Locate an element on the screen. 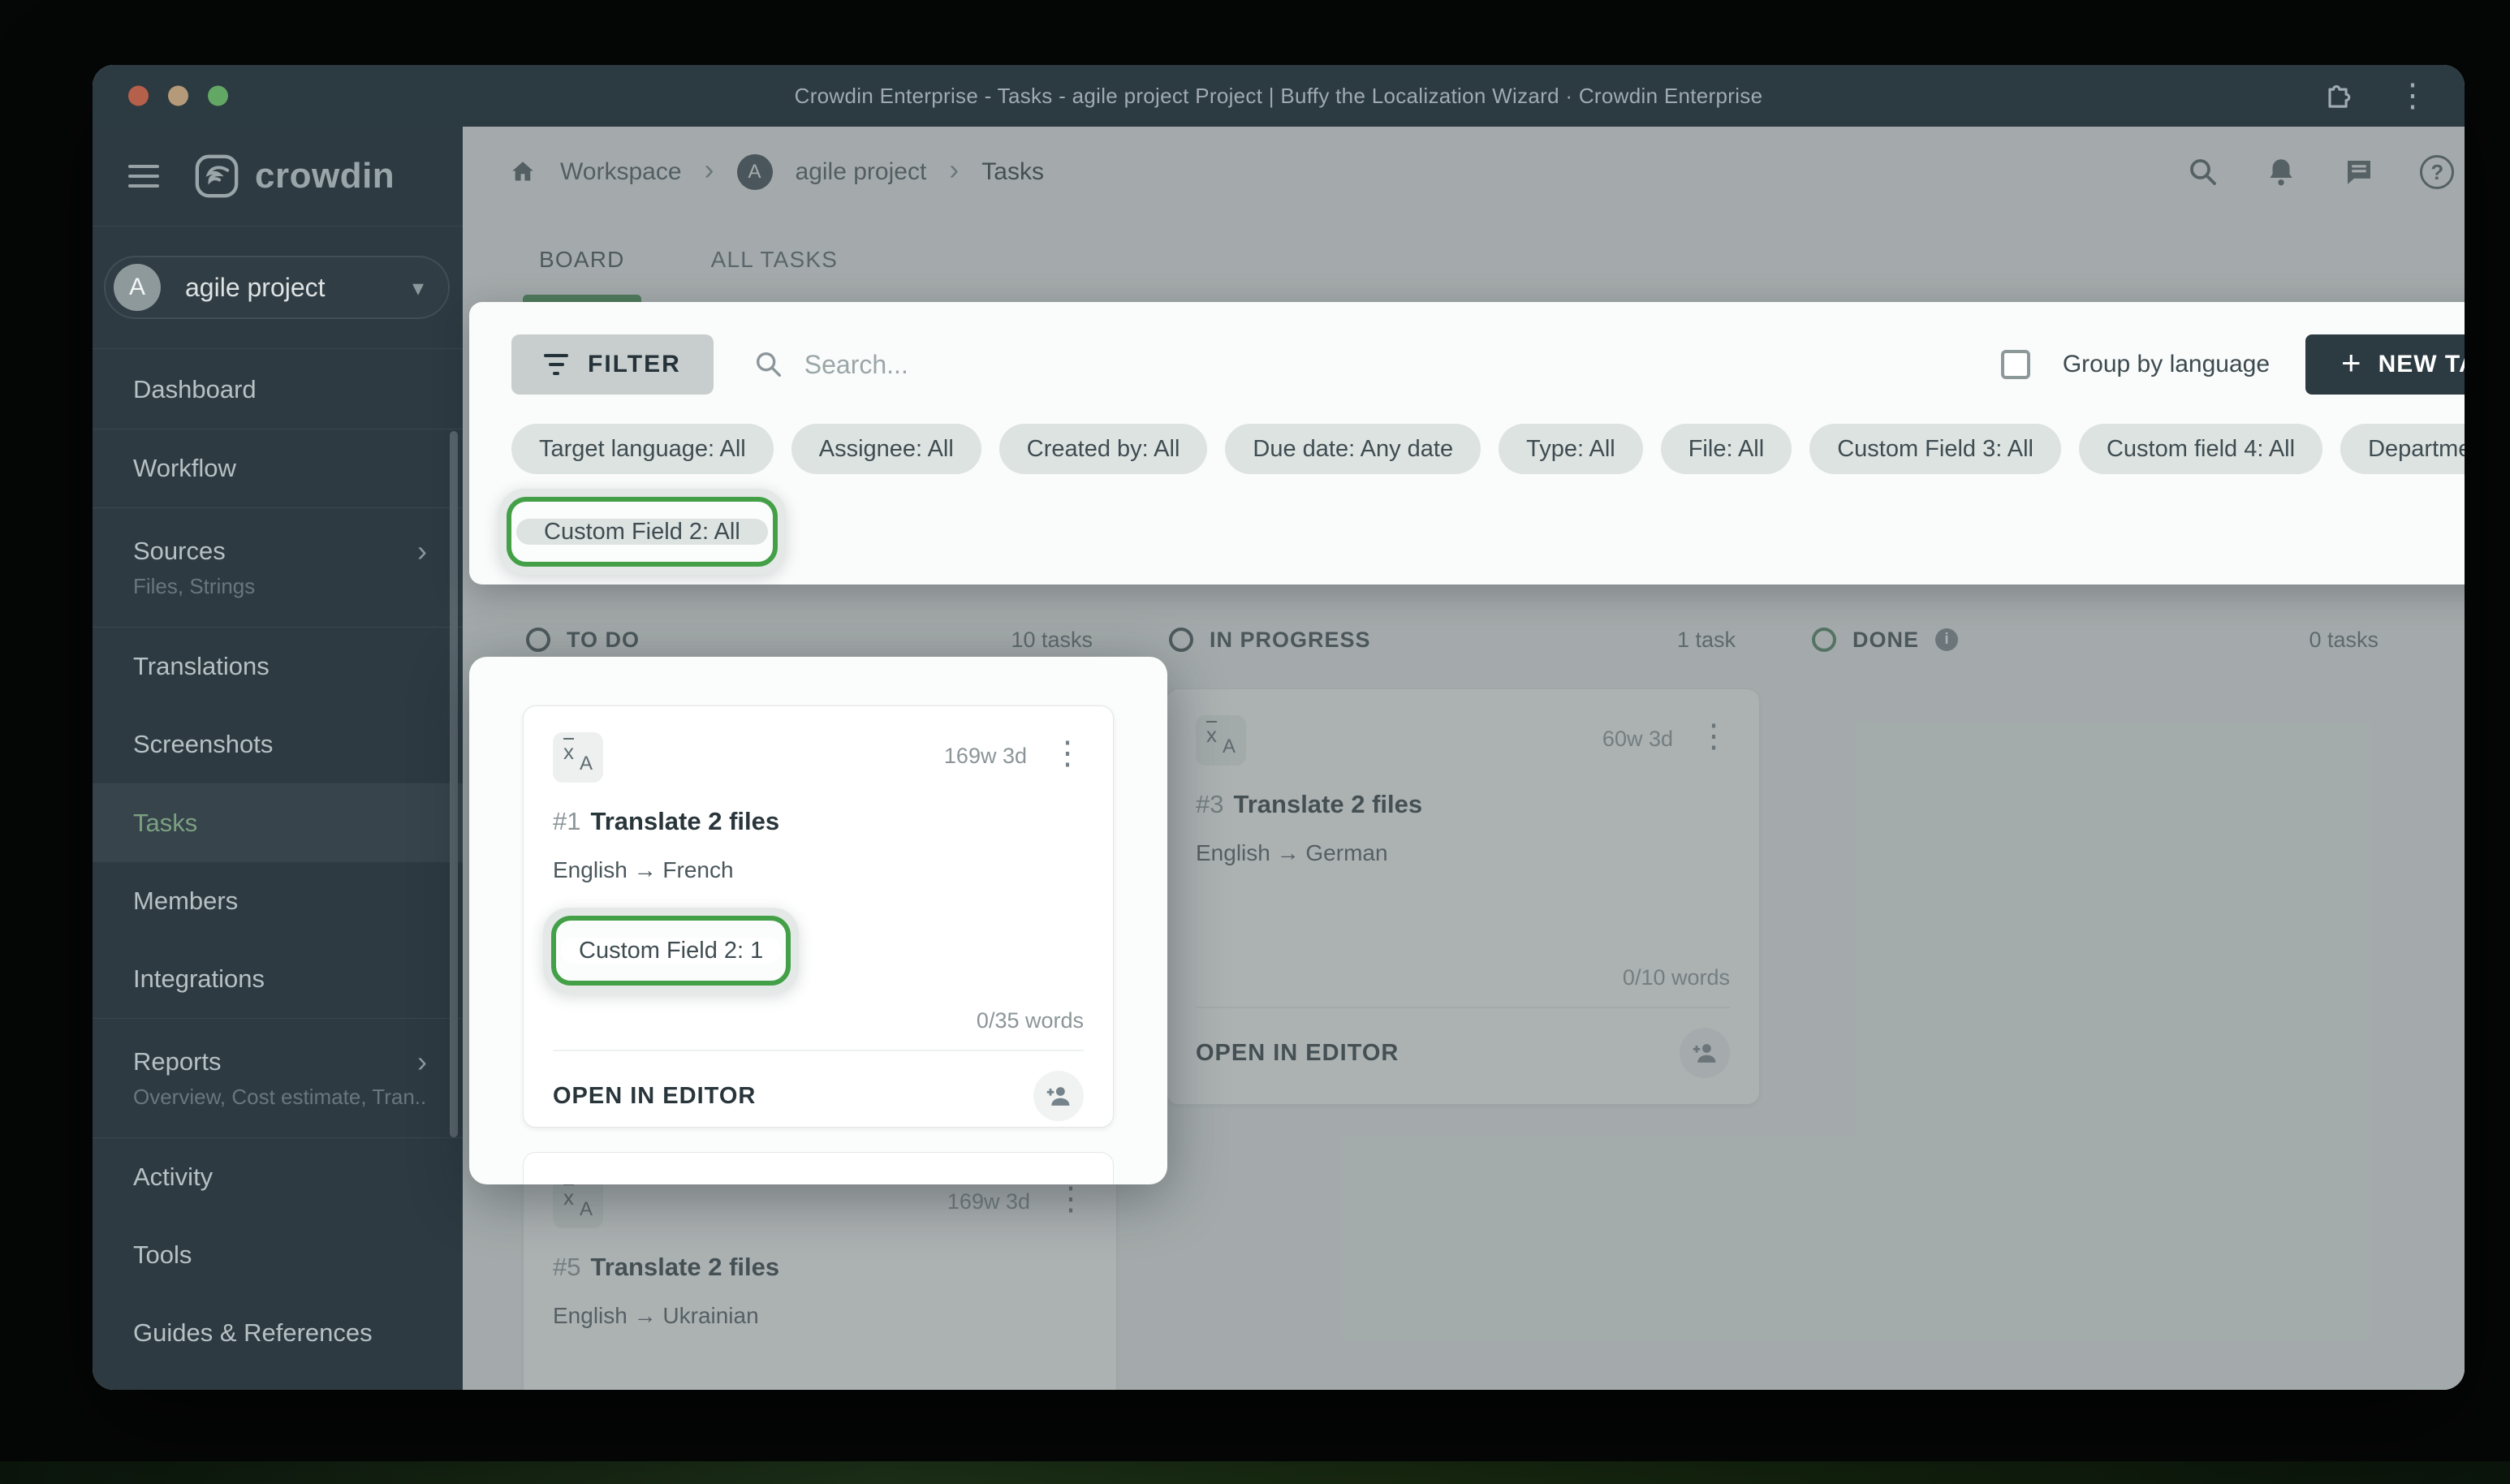 This screenshot has height=1484, width=2510. highlight-halo: Custom Field 2: 1 is located at coordinates (671, 951).